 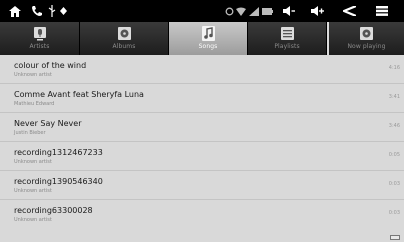 I want to click on scroll-handle, so click(x=395, y=237).